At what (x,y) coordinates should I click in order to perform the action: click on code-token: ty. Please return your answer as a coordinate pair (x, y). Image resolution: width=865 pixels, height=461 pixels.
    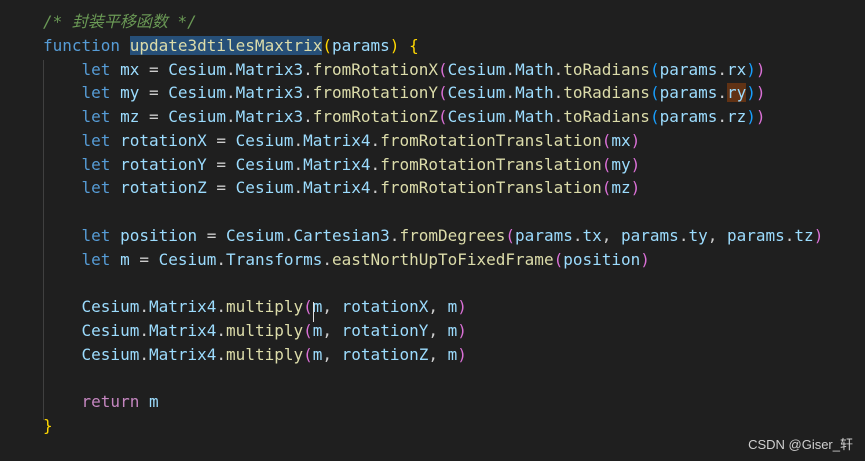
    Looking at the image, I should click on (698, 235).